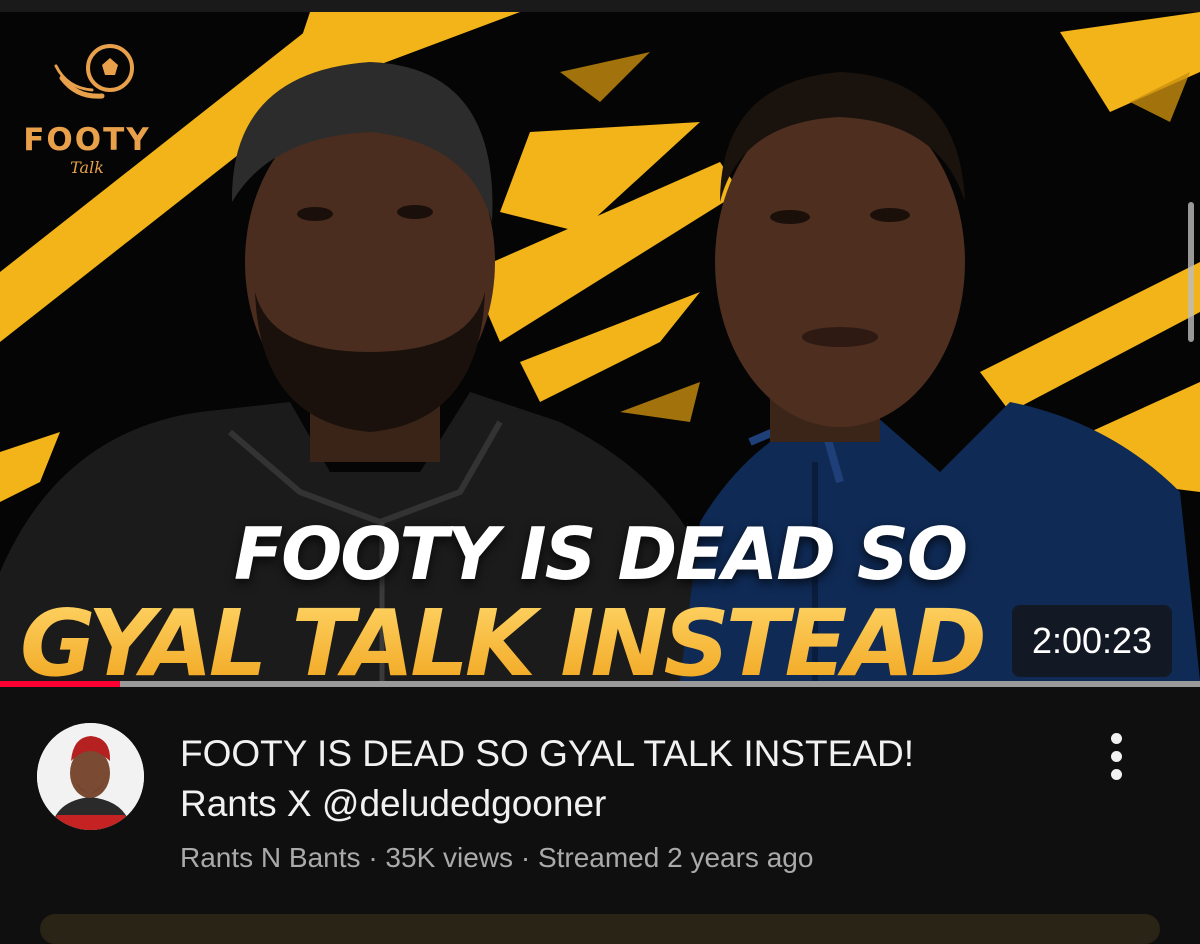 This screenshot has height=944, width=1200. Describe the element at coordinates (393, 803) in the screenshot. I see `video-title-line2: Rants X @deludedgooner` at that location.